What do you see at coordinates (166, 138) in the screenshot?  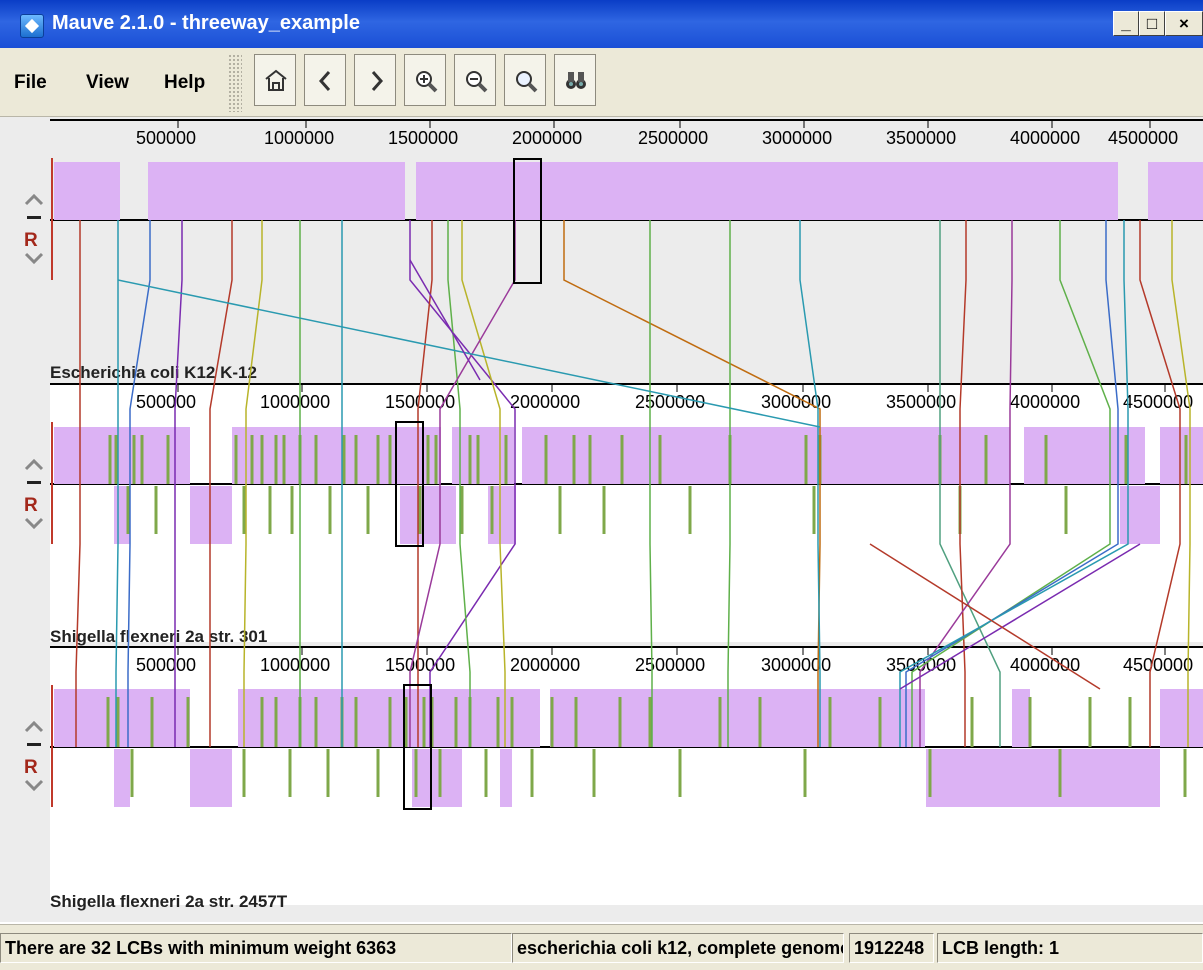 I see `panel1-tick-label: 500000` at bounding box center [166, 138].